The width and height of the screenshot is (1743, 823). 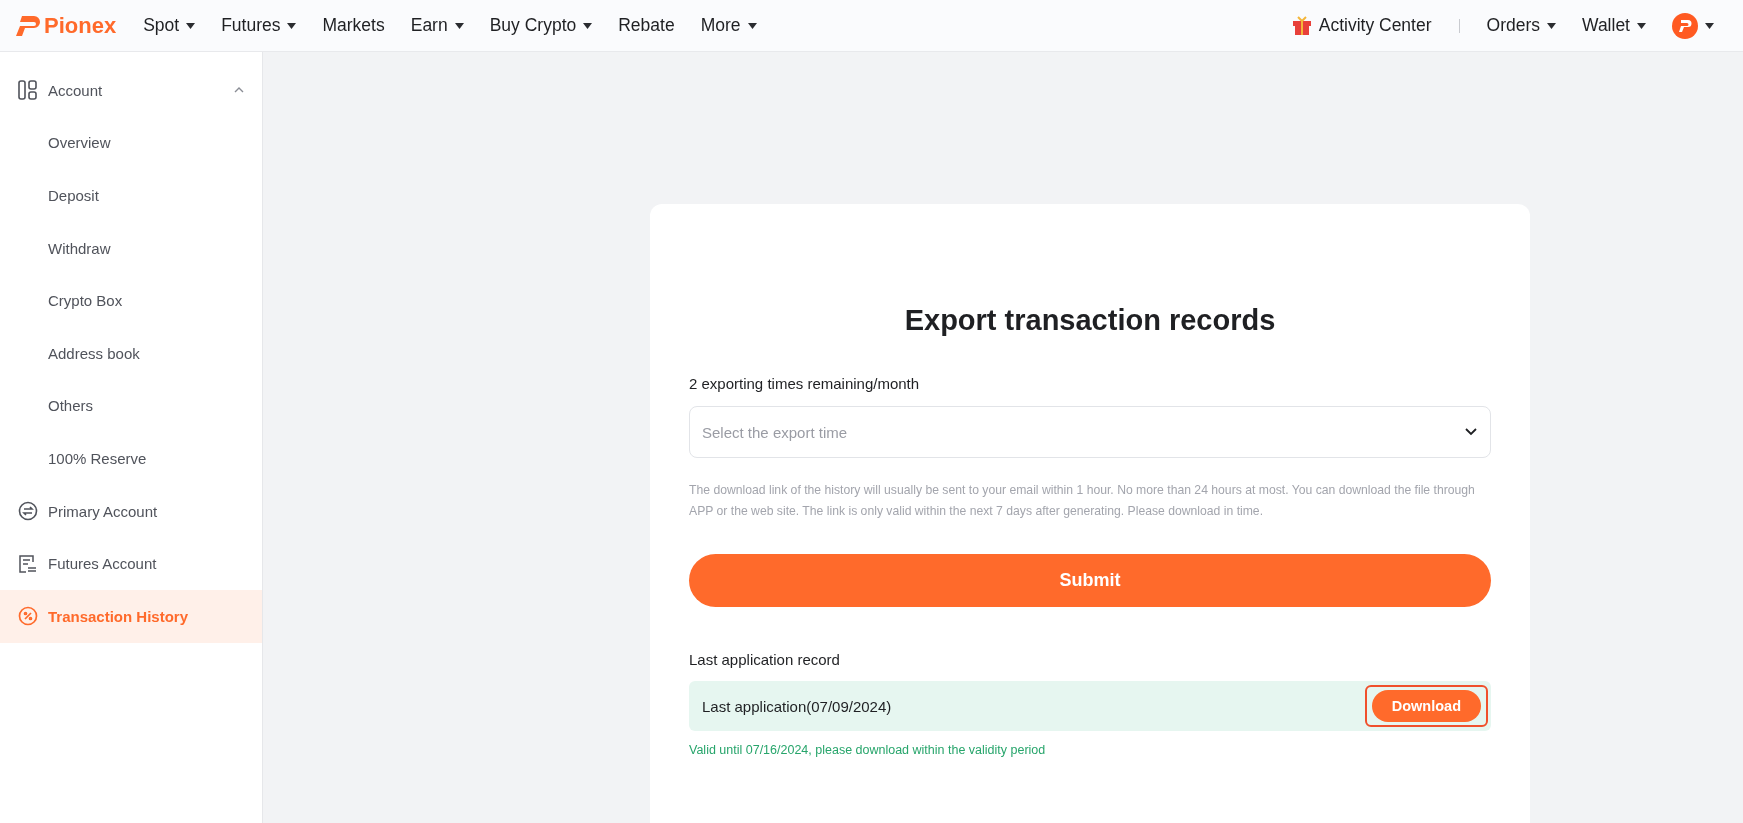 What do you see at coordinates (728, 25) in the screenshot?
I see `nav-link: More` at bounding box center [728, 25].